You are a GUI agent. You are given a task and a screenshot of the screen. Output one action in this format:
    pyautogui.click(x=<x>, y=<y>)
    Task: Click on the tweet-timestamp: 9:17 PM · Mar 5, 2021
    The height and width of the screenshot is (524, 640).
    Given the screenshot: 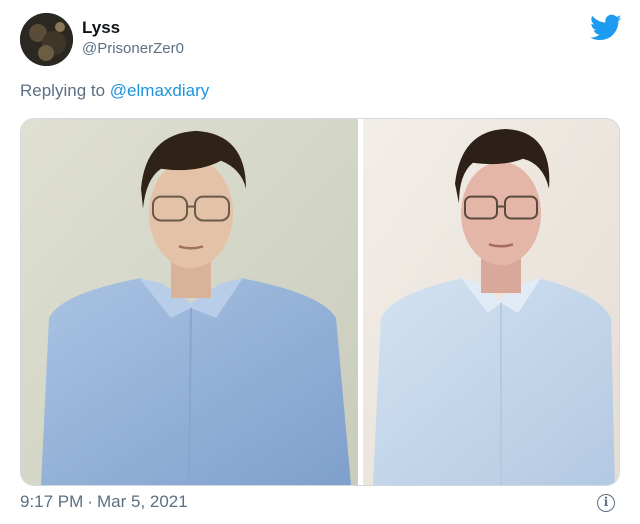 What is the action you would take?
    pyautogui.click(x=104, y=502)
    